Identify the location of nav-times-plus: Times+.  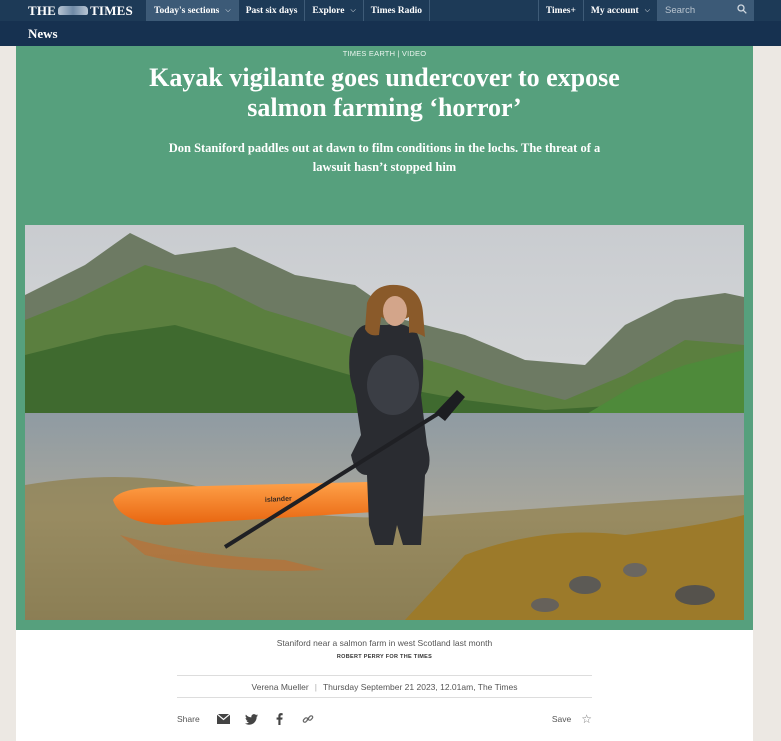
(560, 10).